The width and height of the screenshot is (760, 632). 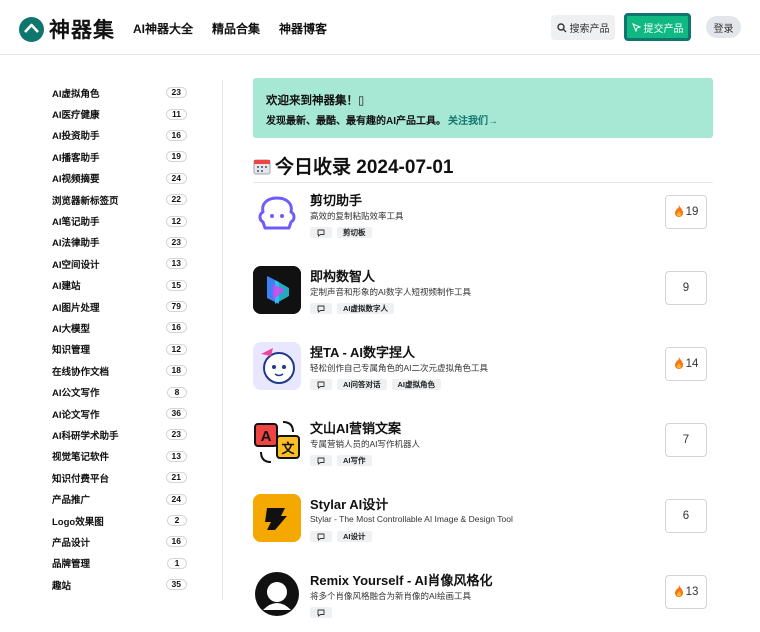 I want to click on logo: 神器集, so click(x=67, y=29).